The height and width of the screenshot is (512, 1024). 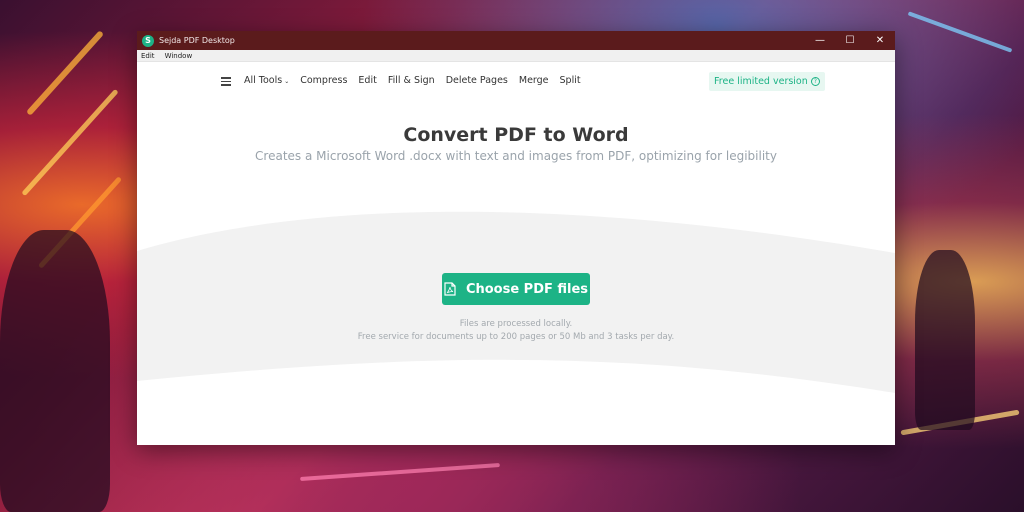 What do you see at coordinates (516, 40) in the screenshot?
I see `title-bar: S Sejda PDF Desktop — ☐ ✕` at bounding box center [516, 40].